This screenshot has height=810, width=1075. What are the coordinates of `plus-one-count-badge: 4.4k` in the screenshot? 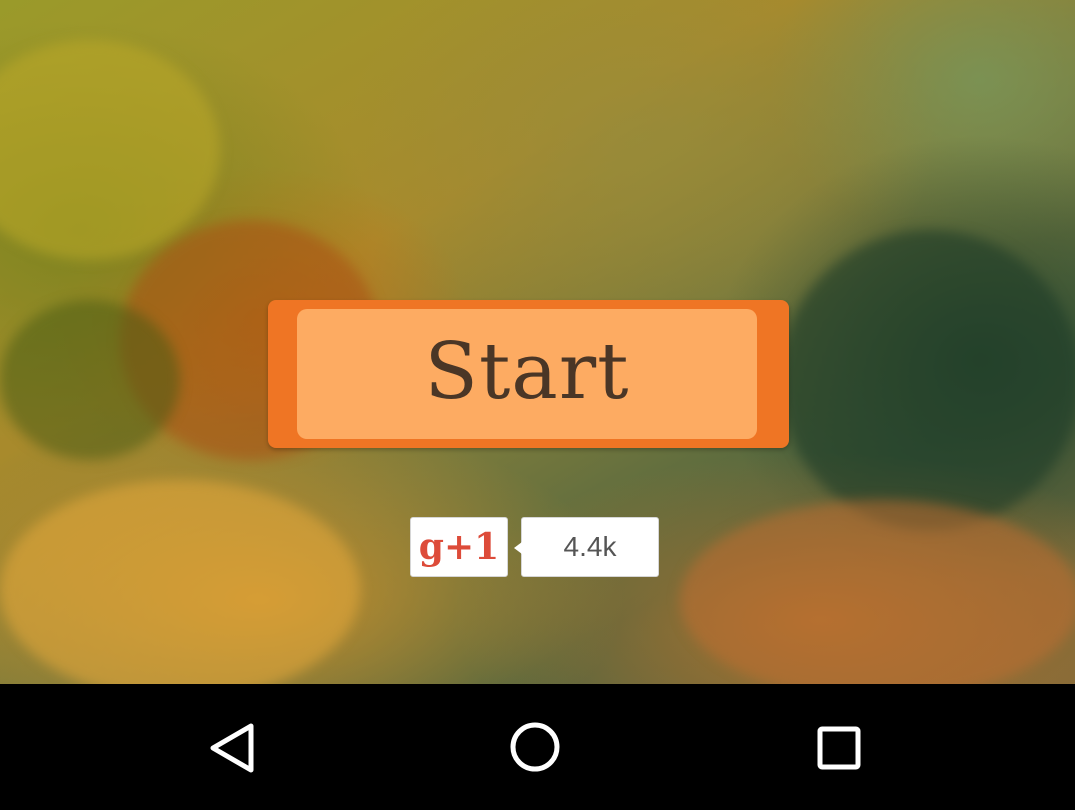 It's located at (586, 547).